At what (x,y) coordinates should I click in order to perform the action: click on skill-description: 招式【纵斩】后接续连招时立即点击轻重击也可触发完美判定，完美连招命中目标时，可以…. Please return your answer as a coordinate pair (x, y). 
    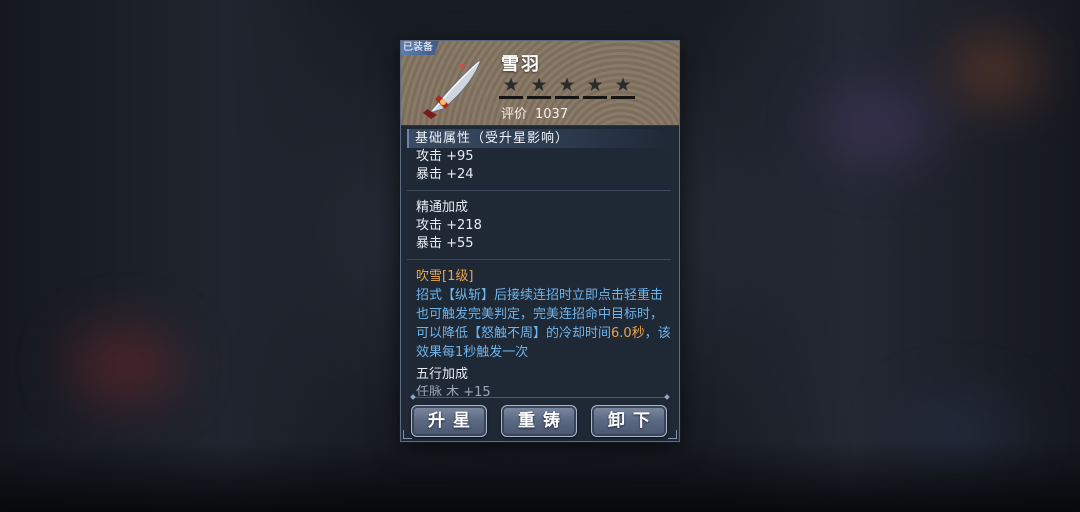
    Looking at the image, I should click on (540, 324).